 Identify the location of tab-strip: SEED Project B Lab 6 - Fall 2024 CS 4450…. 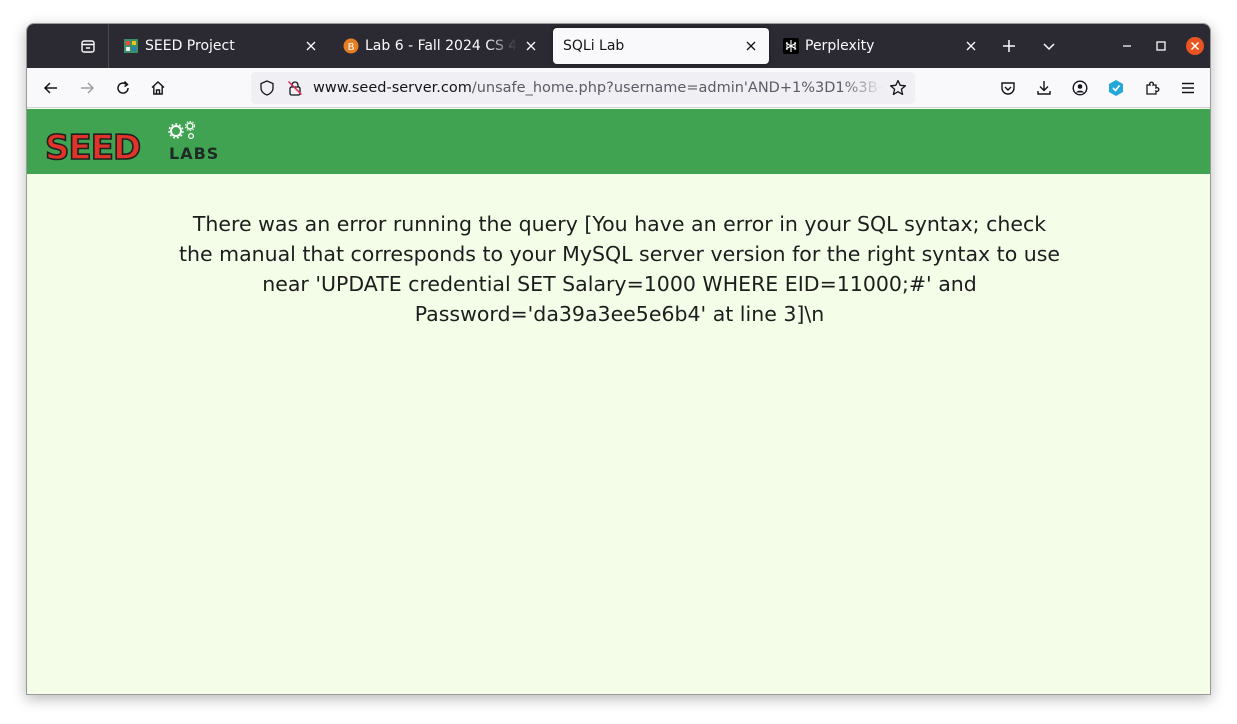
(618, 46).